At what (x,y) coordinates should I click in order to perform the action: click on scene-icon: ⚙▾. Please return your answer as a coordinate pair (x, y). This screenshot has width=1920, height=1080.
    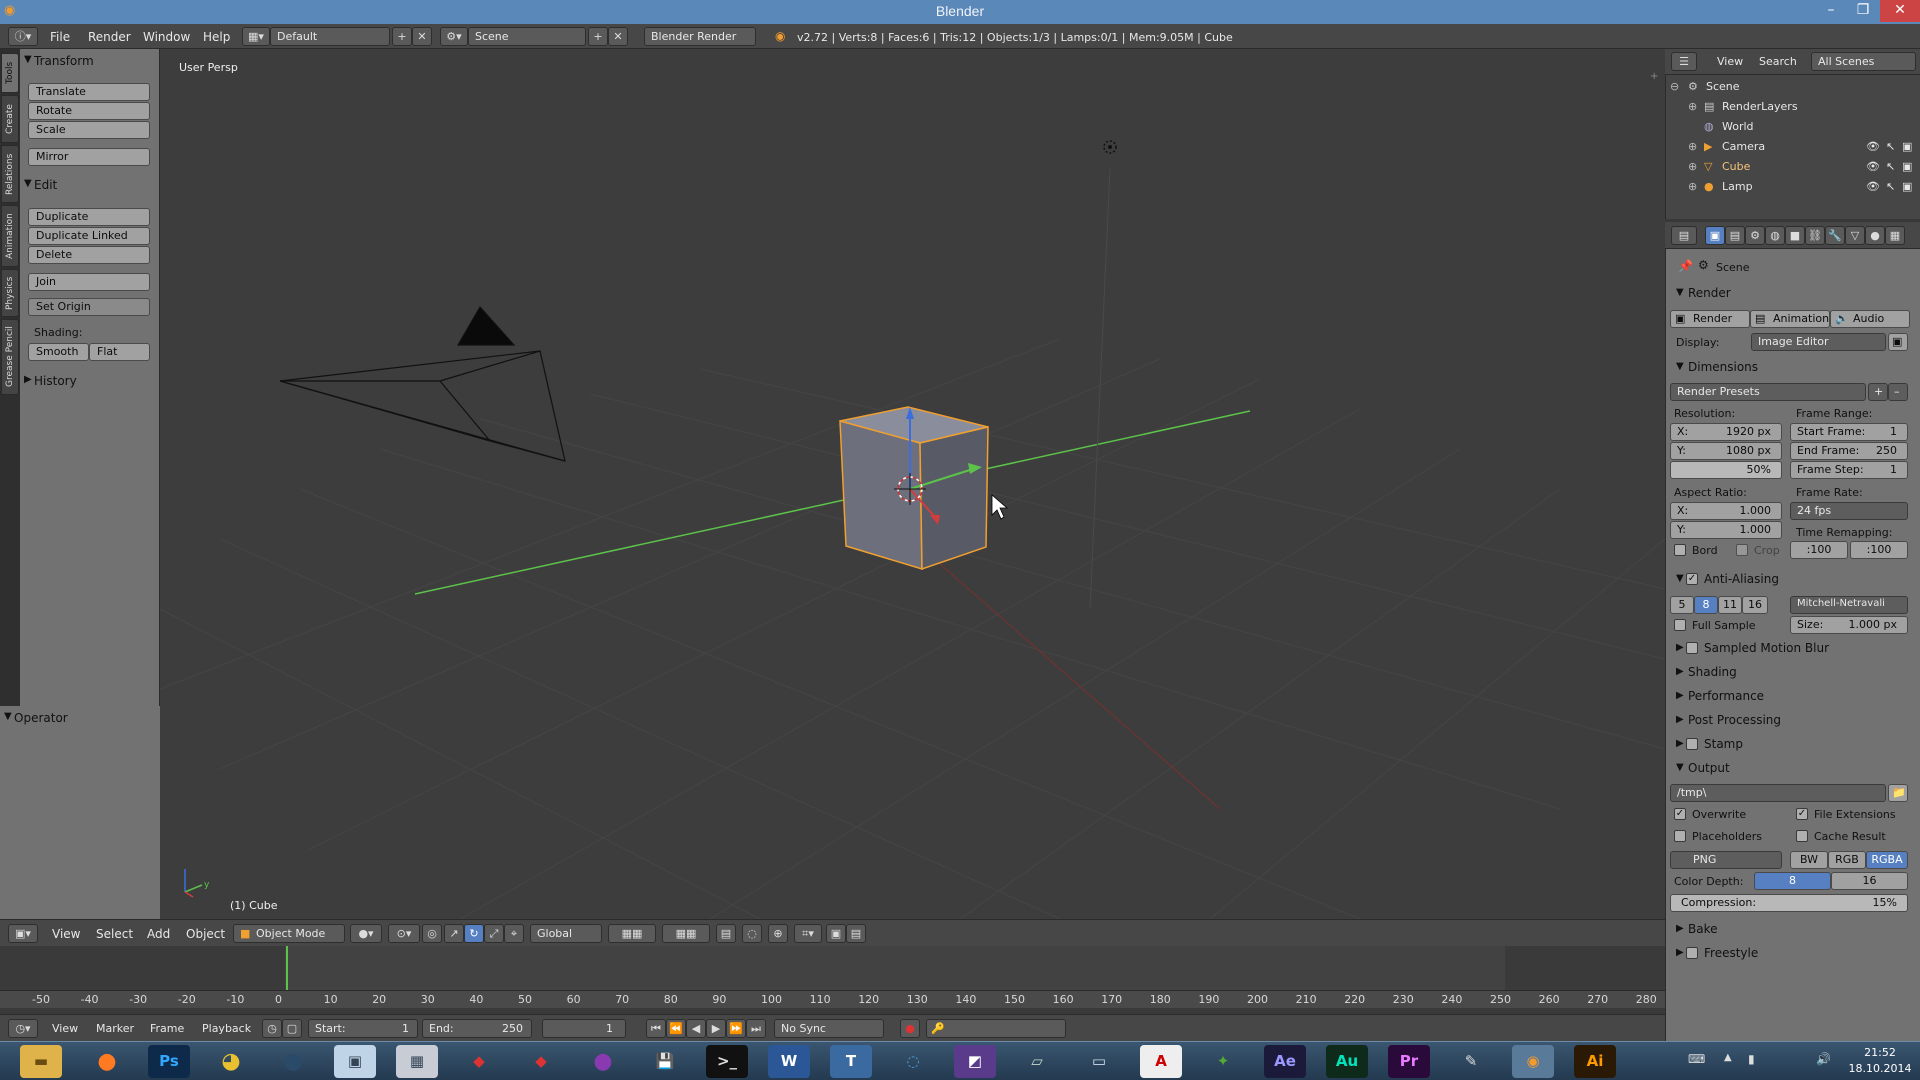
    Looking at the image, I should click on (454, 36).